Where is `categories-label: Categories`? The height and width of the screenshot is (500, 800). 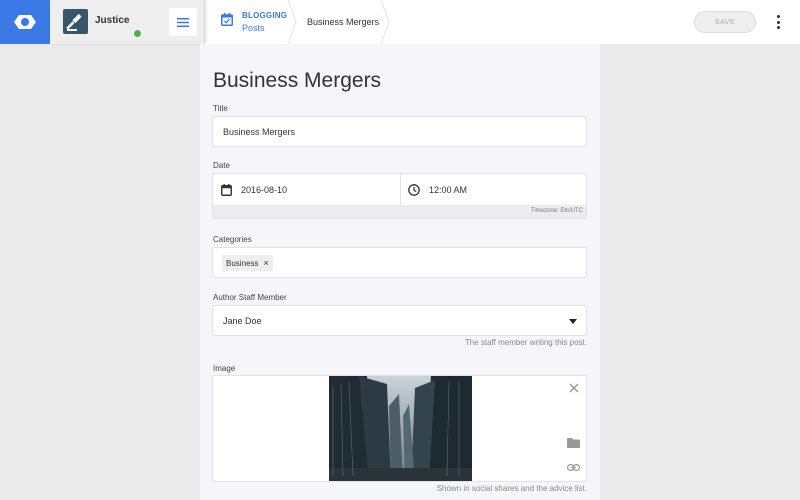 categories-label: Categories is located at coordinates (232, 239).